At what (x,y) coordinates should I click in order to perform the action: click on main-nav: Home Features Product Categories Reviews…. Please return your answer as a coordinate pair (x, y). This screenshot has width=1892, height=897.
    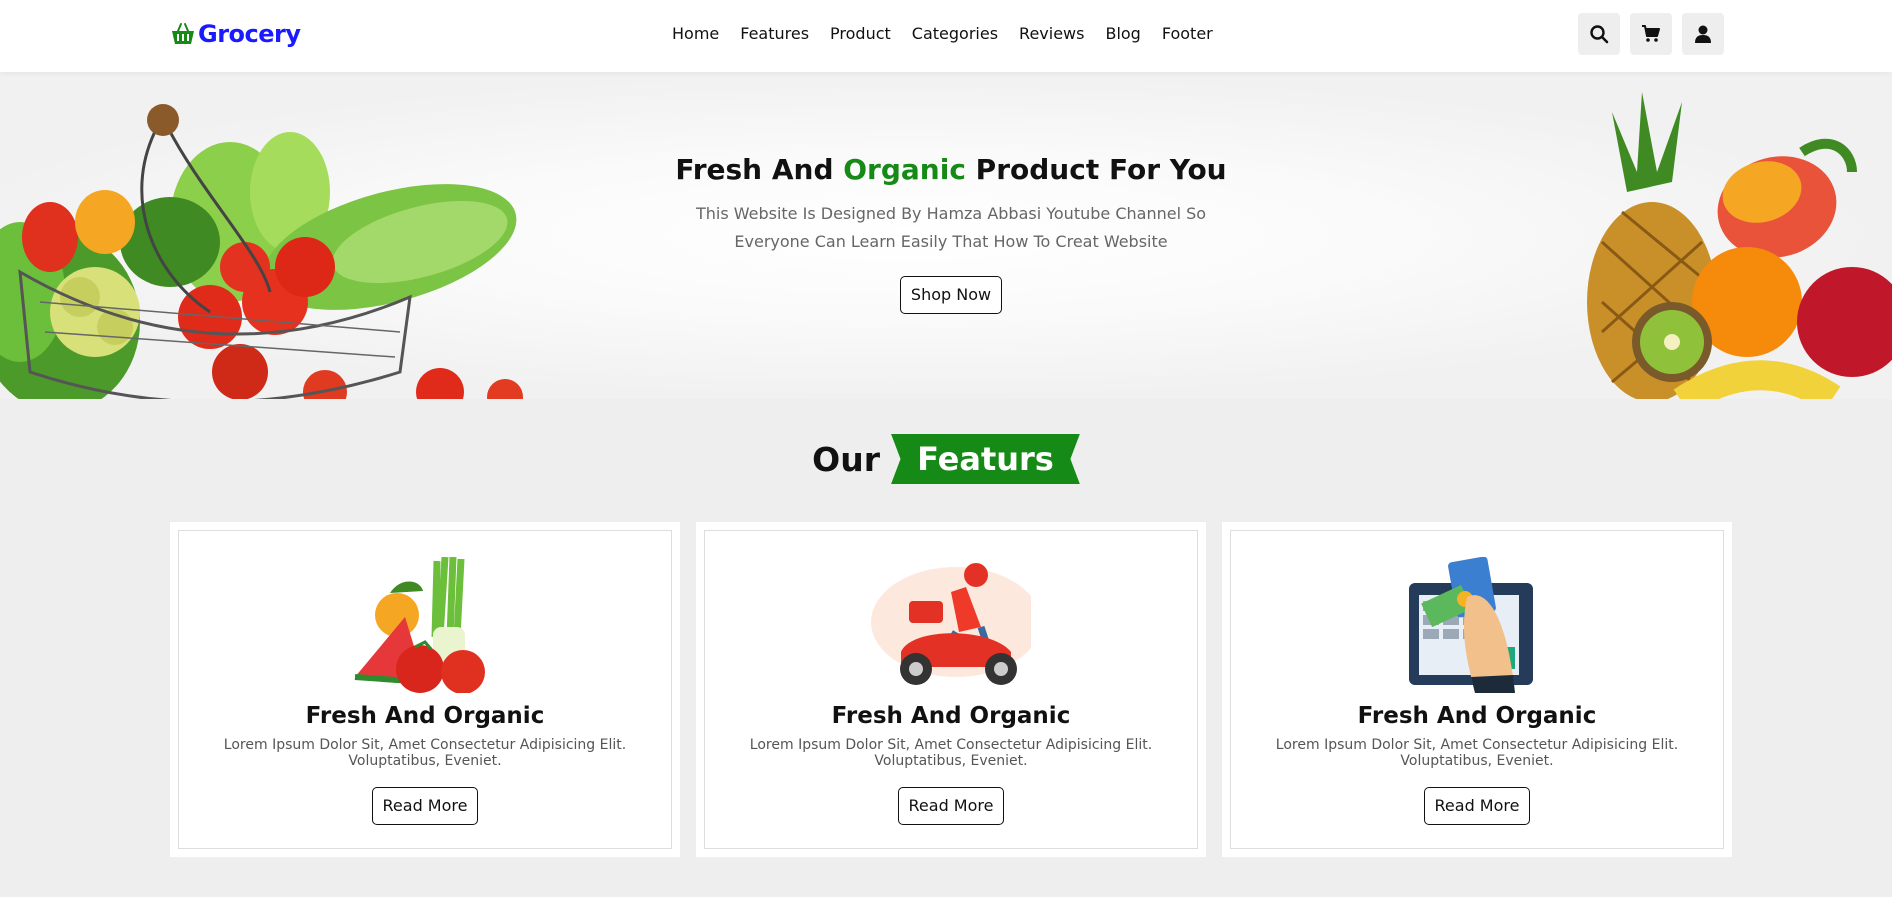
    Looking at the image, I should click on (942, 34).